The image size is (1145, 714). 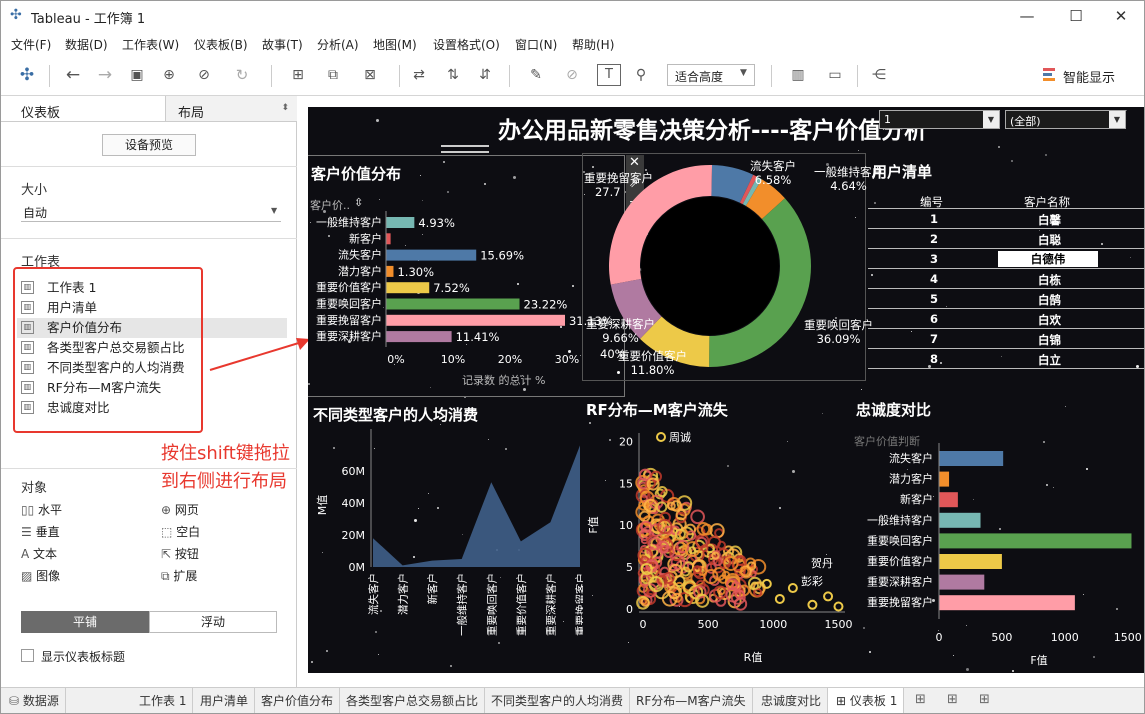 I want to click on object-blank: ⬚ 空白, so click(x=180, y=531).